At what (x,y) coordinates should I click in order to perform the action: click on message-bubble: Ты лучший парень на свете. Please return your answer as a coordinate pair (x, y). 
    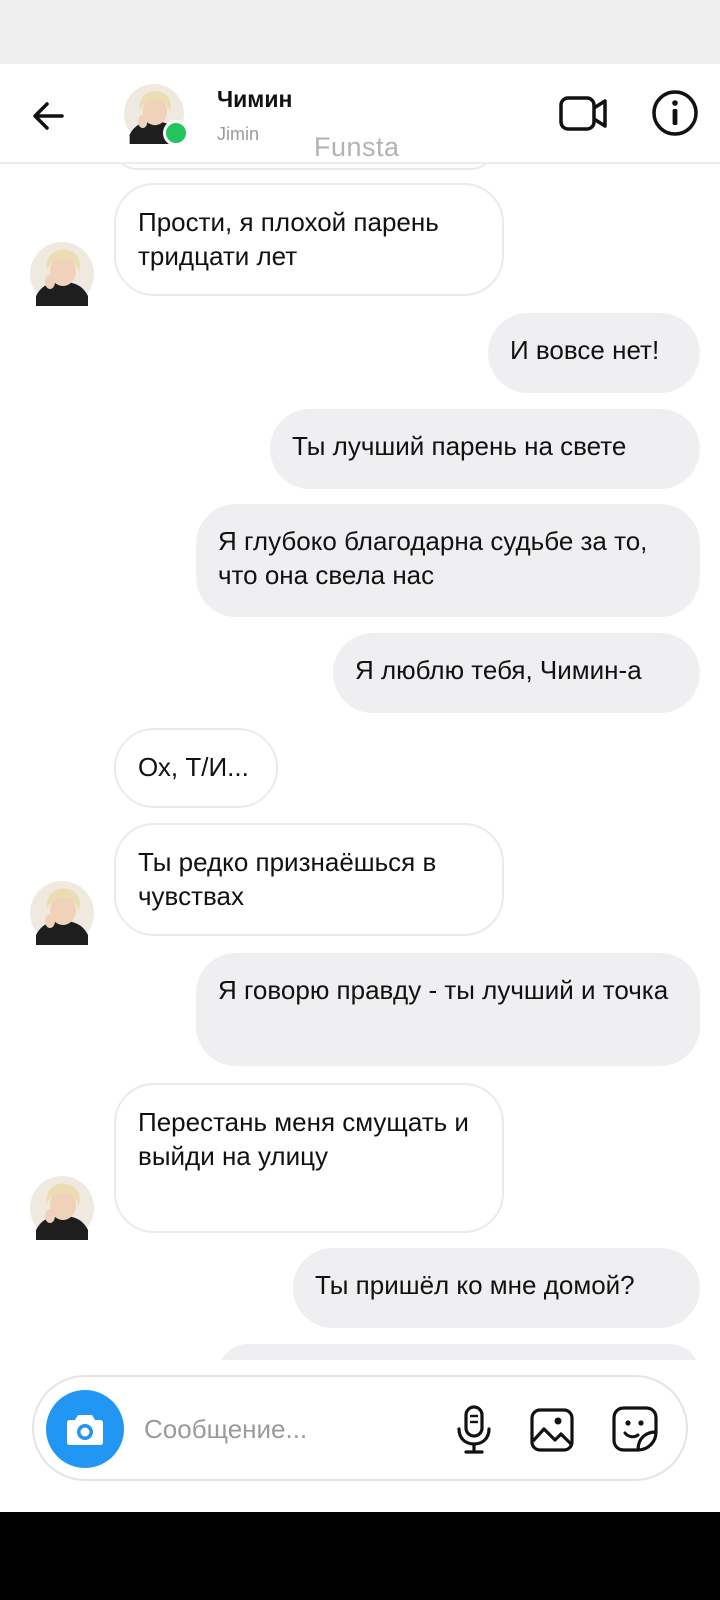
    Looking at the image, I should click on (485, 449).